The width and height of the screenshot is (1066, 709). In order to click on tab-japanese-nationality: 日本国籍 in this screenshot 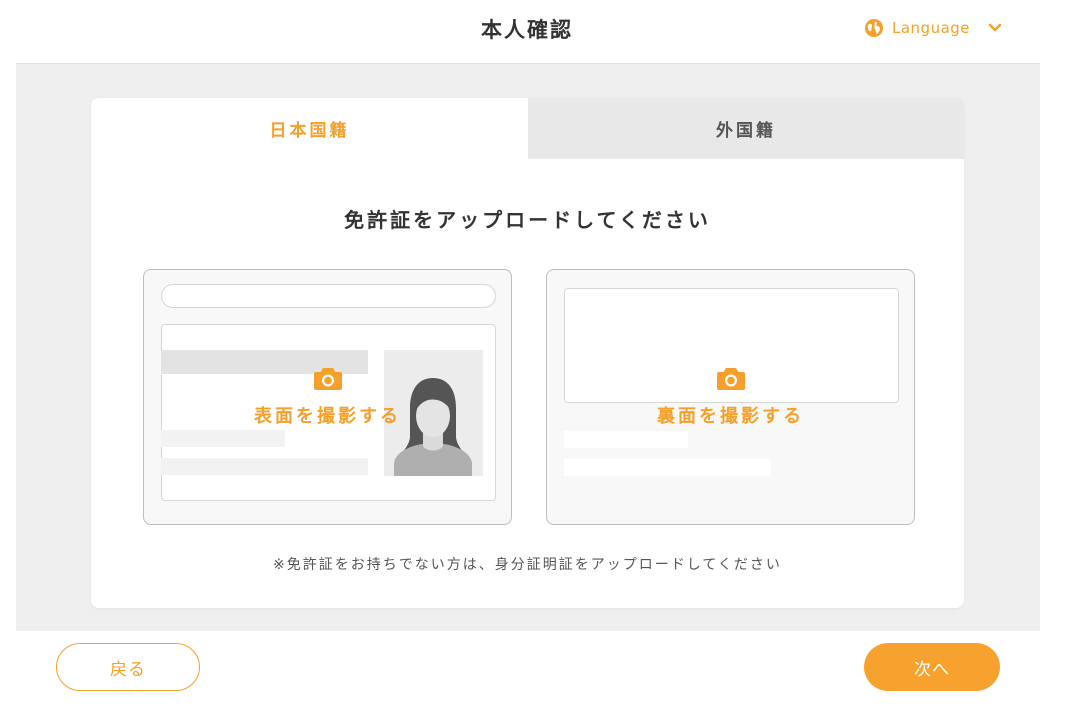, I will do `click(309, 128)`.